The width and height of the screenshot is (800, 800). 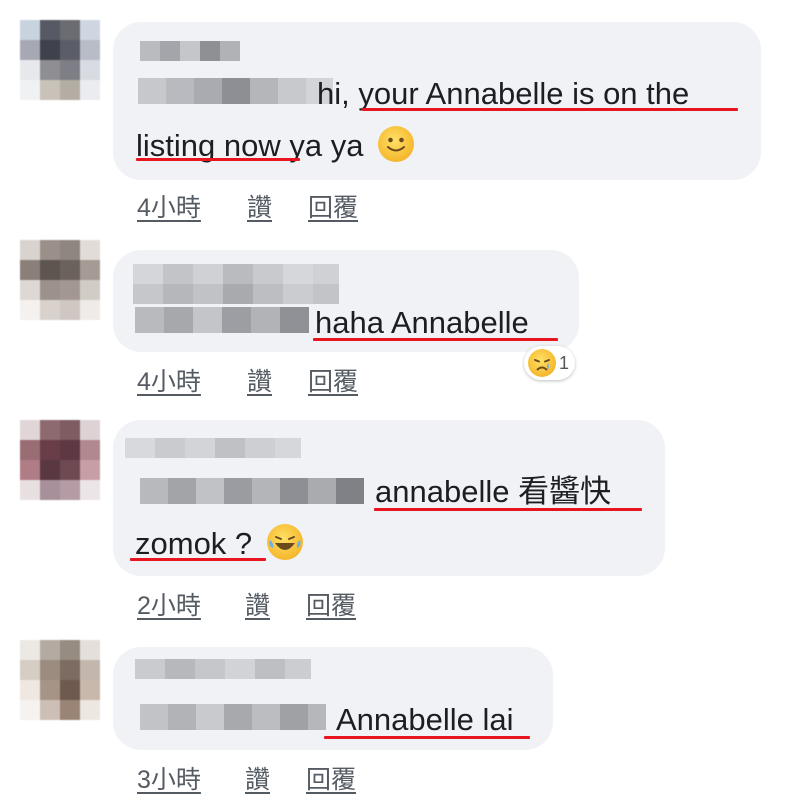 I want to click on comment-text-line-2: zomok ?, so click(x=219, y=543).